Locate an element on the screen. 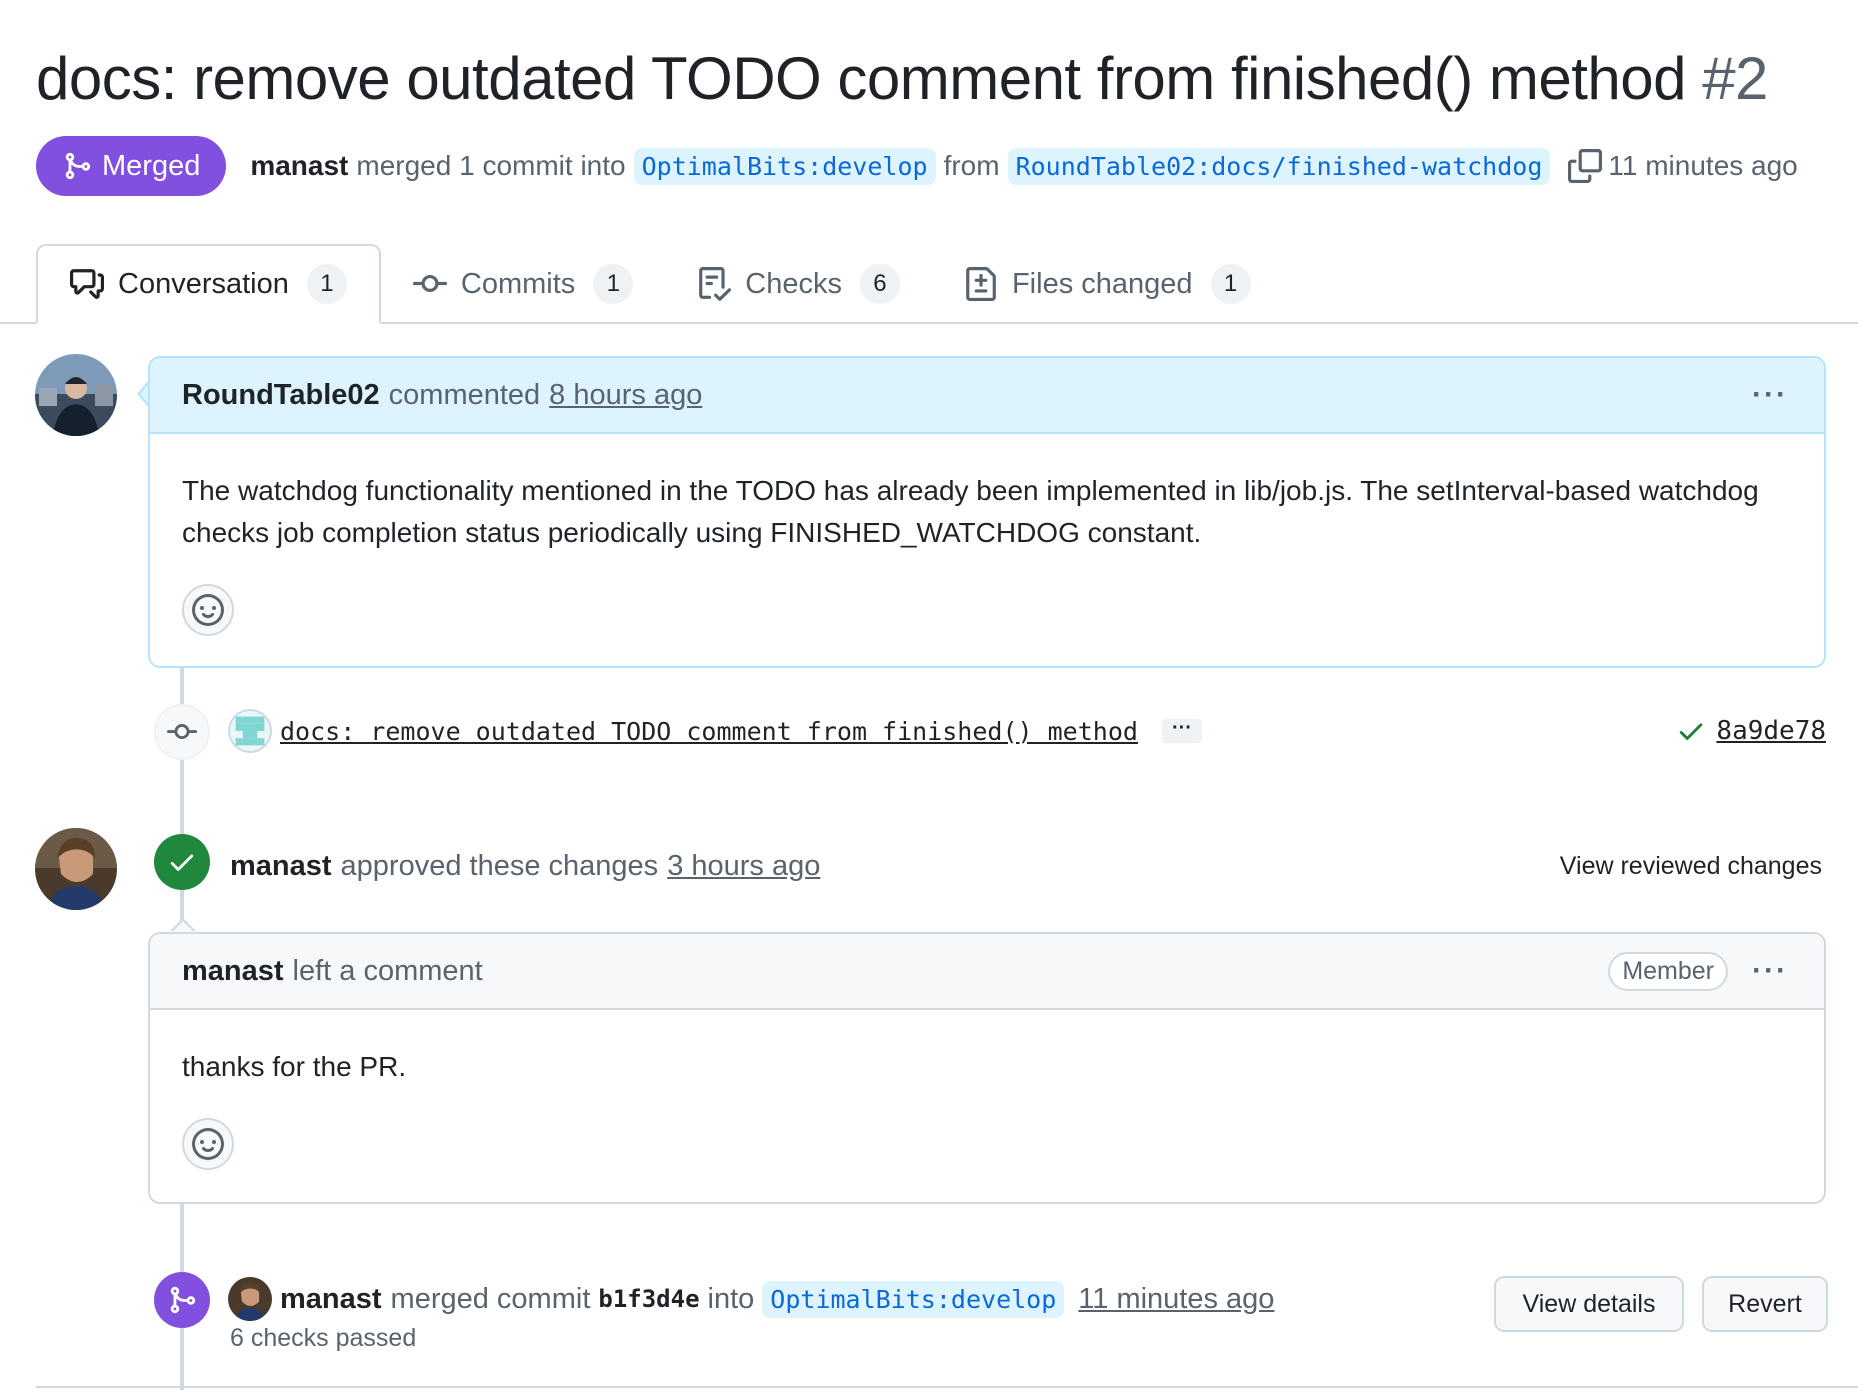  avatar-roundtable02 is located at coordinates (76, 395).